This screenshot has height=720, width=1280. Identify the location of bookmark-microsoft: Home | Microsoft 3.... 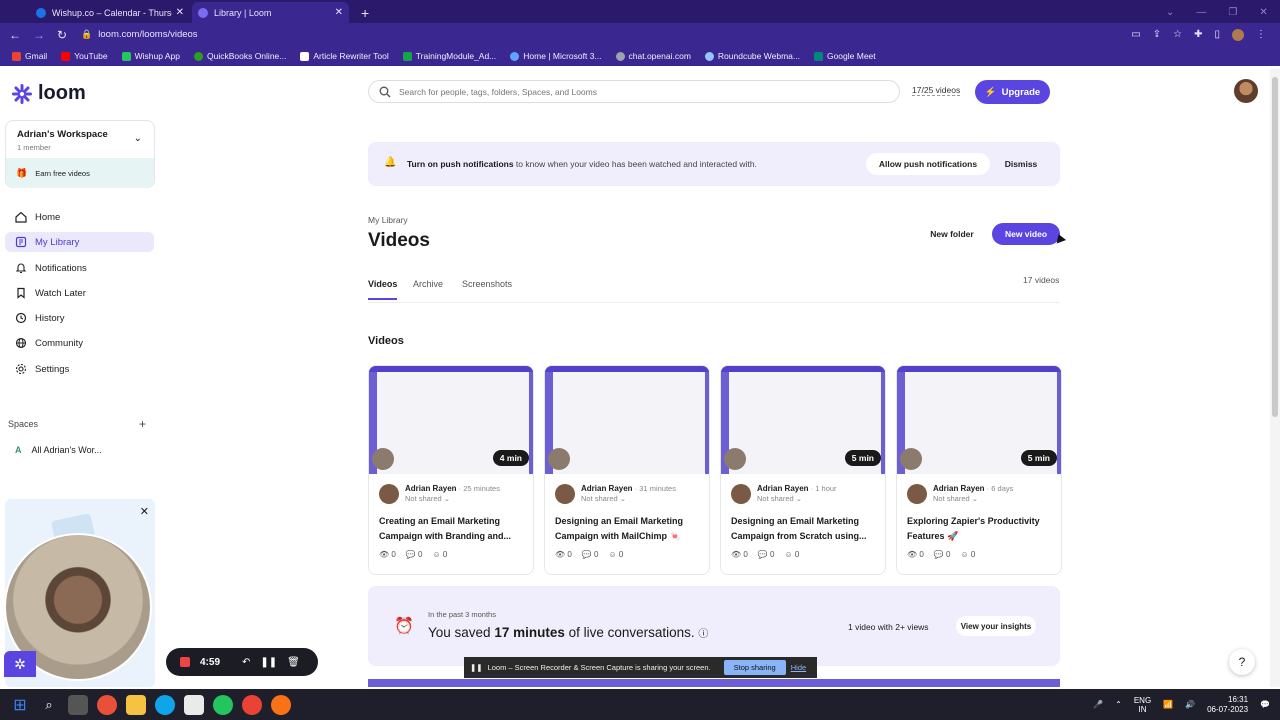
(556, 56).